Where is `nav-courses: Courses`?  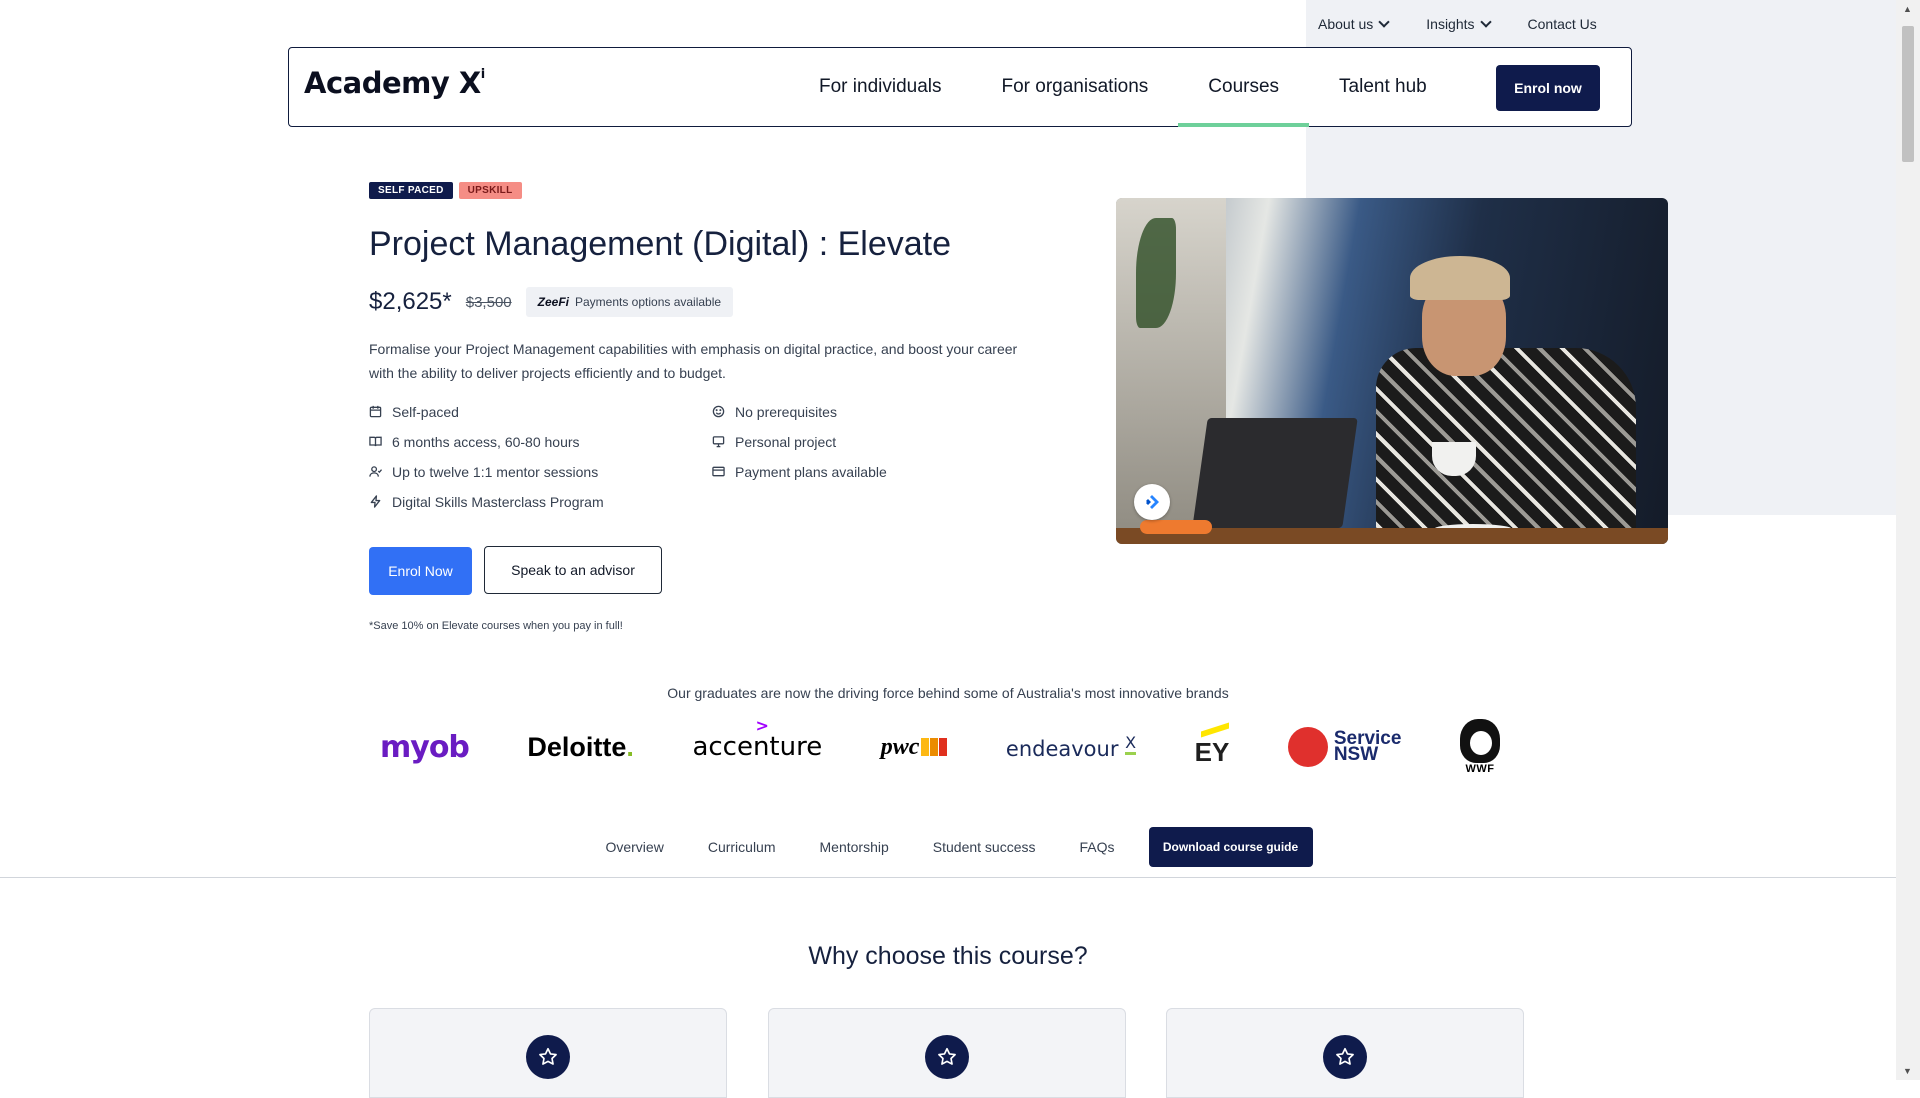 nav-courses: Courses is located at coordinates (1243, 87).